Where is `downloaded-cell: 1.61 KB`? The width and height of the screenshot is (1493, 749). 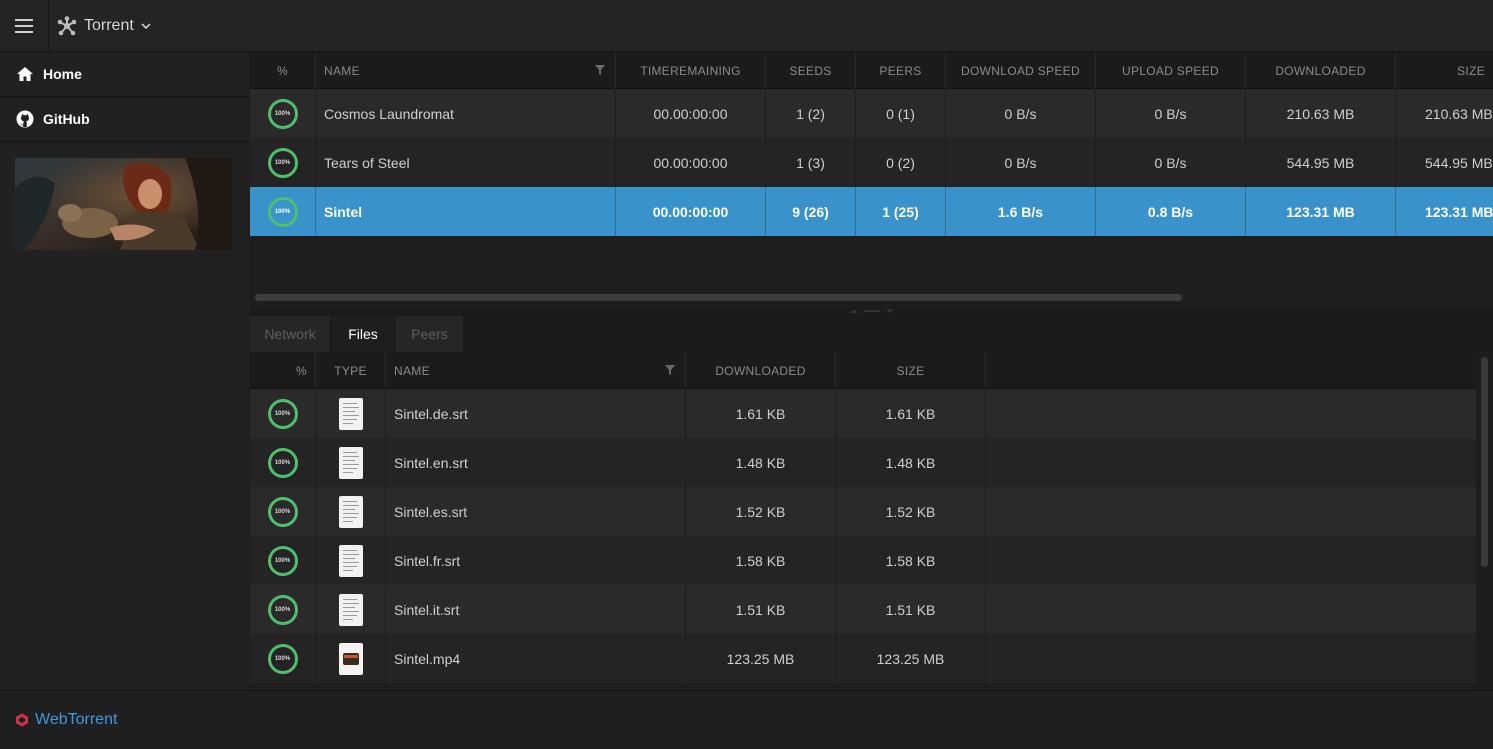 downloaded-cell: 1.61 KB is located at coordinates (761, 413).